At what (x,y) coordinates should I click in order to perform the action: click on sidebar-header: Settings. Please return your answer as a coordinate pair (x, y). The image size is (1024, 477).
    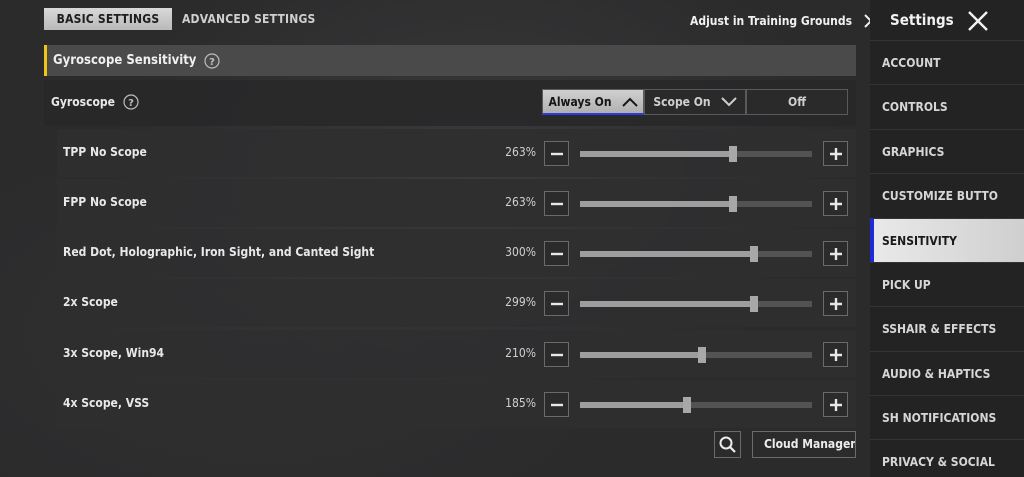
    Looking at the image, I should click on (947, 20).